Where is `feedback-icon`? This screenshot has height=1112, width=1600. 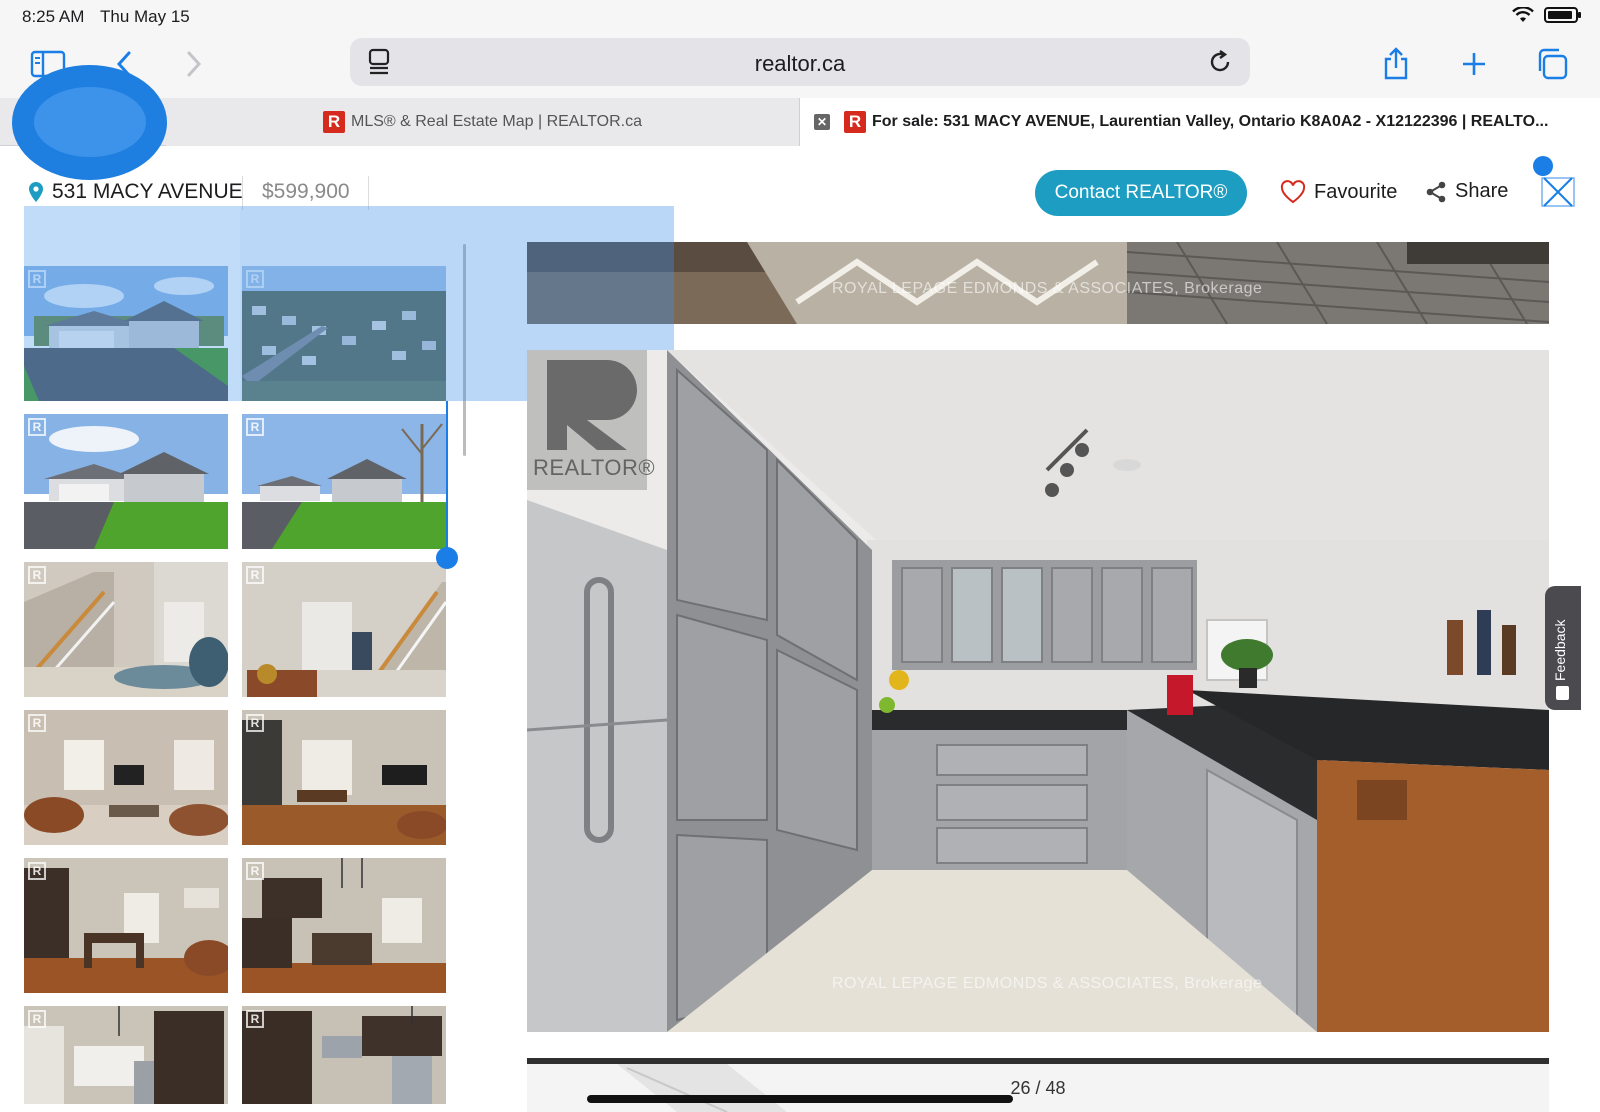 feedback-icon is located at coordinates (1562, 693).